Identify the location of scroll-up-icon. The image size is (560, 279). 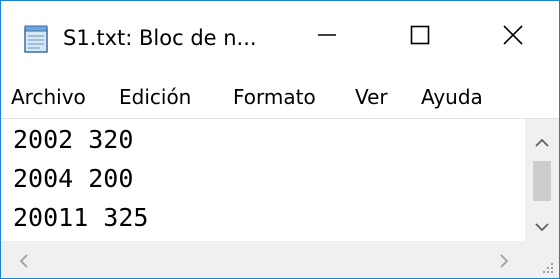
(542, 142).